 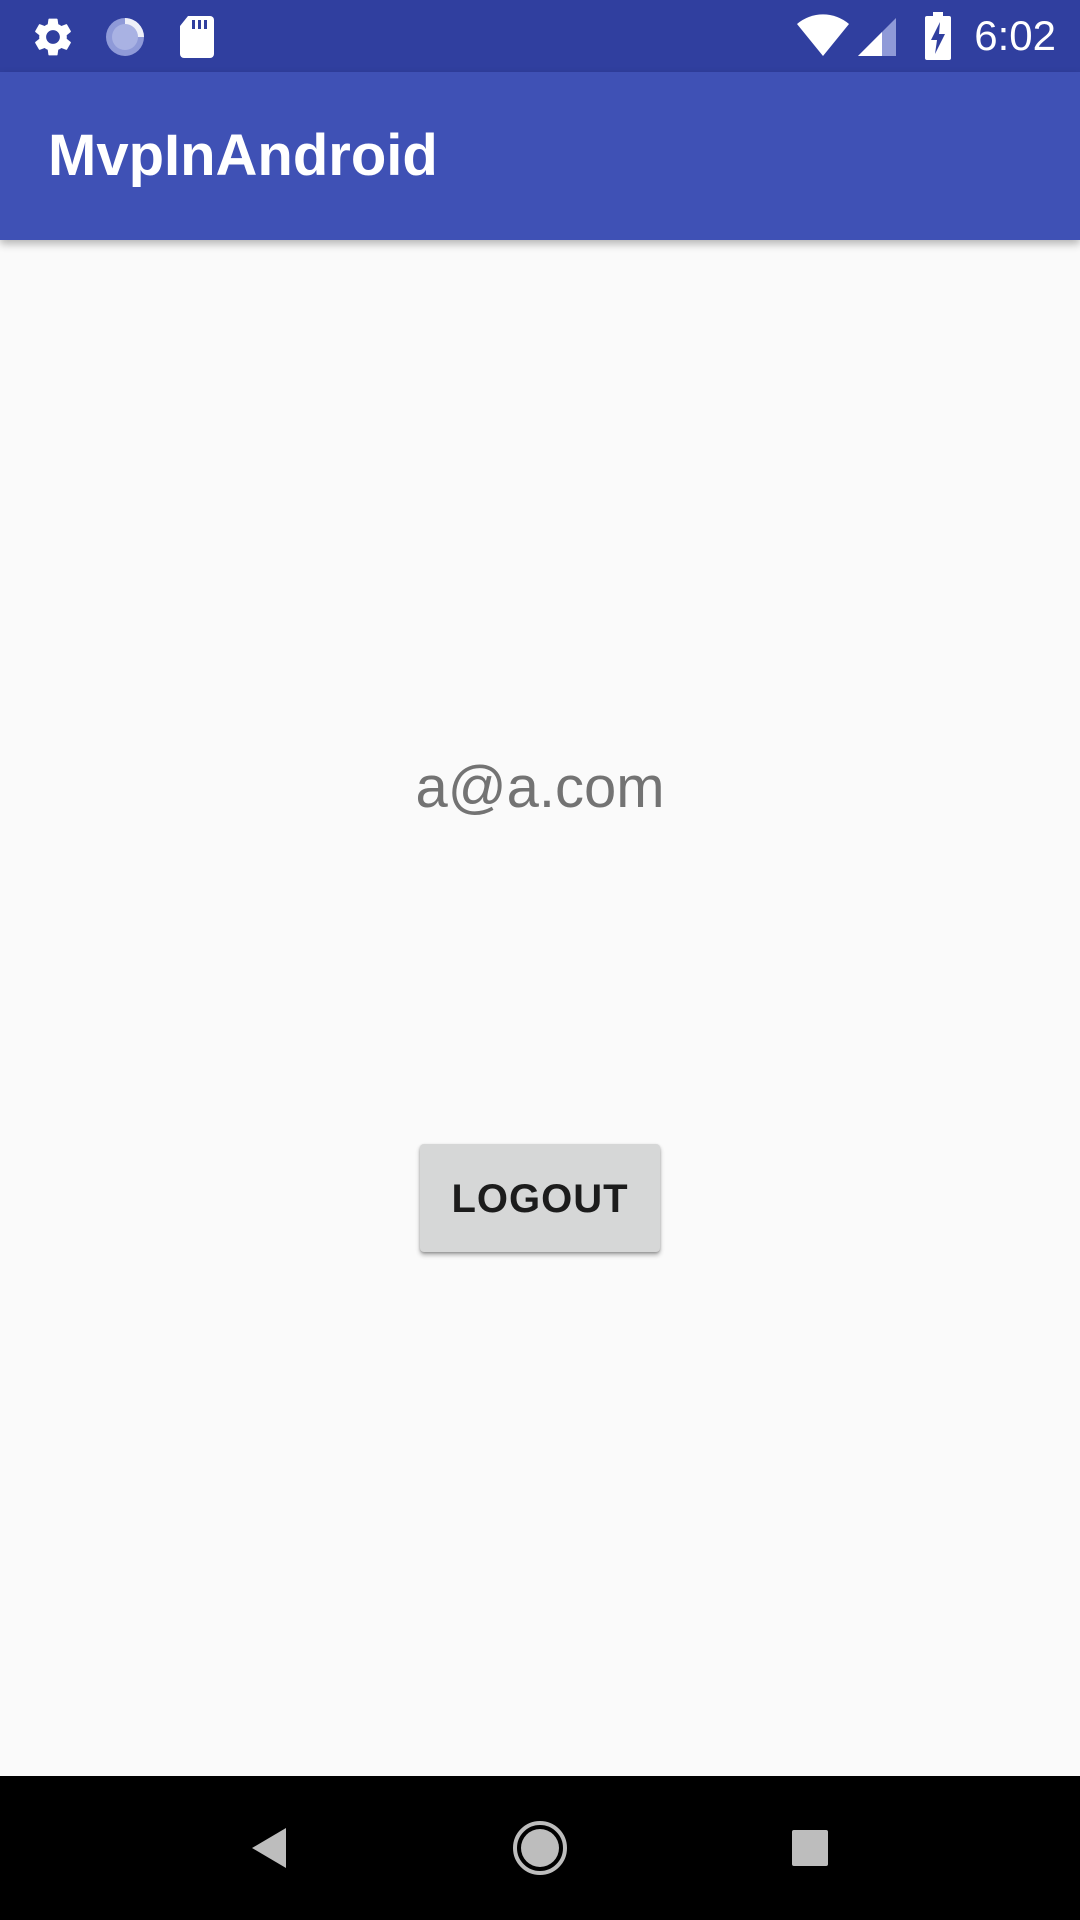 I want to click on app-title: MvpInAndroid, so click(x=243, y=156).